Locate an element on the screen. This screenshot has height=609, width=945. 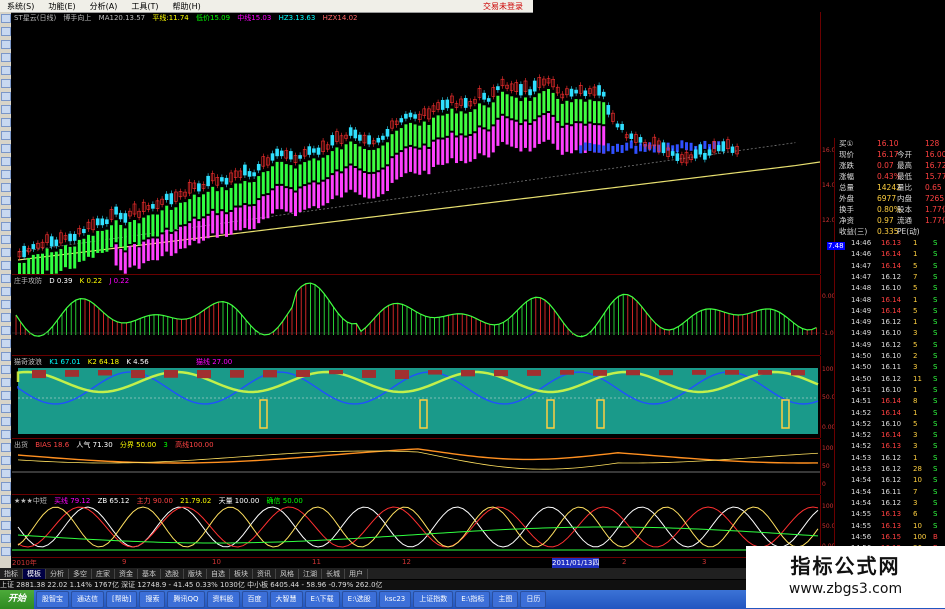
indicator-panel-1: 庄手攻防 D 0.39 K 0.22 J 0.22 is located at coordinates (416, 315).